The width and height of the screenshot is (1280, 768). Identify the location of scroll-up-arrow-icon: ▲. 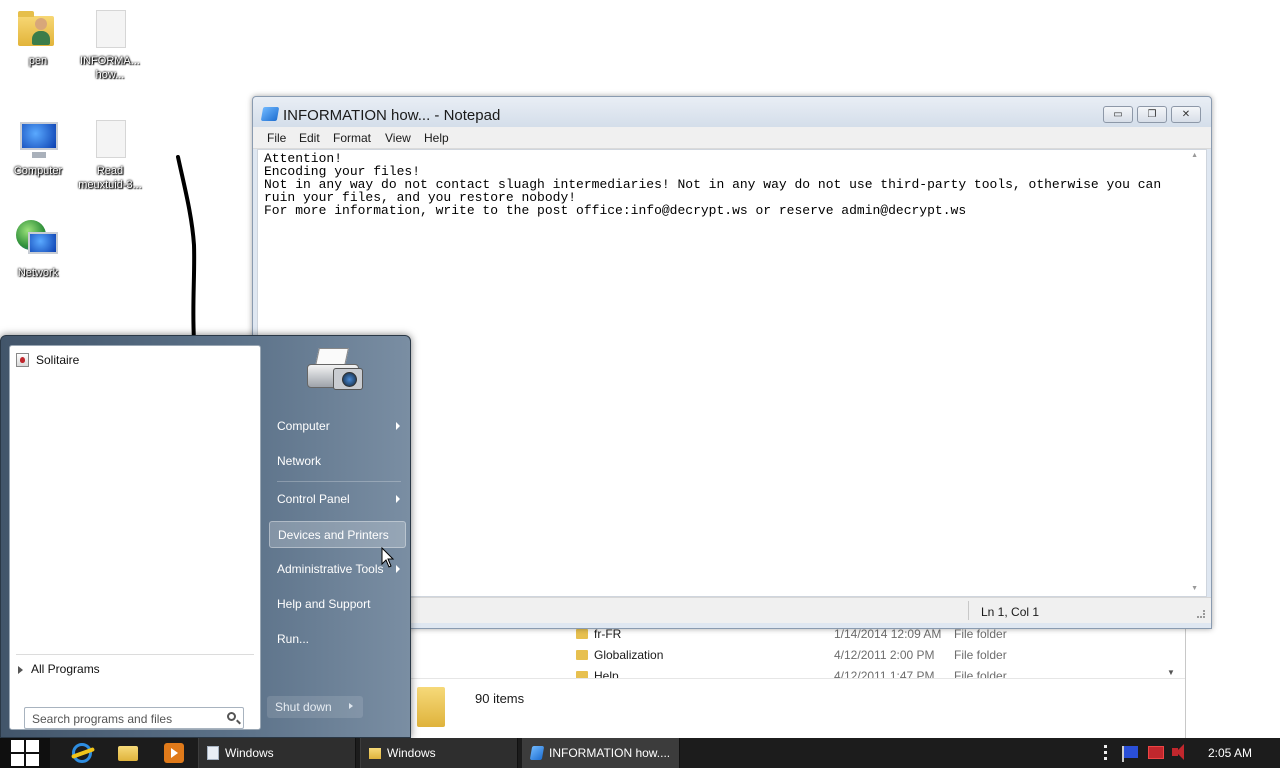
(1194, 155).